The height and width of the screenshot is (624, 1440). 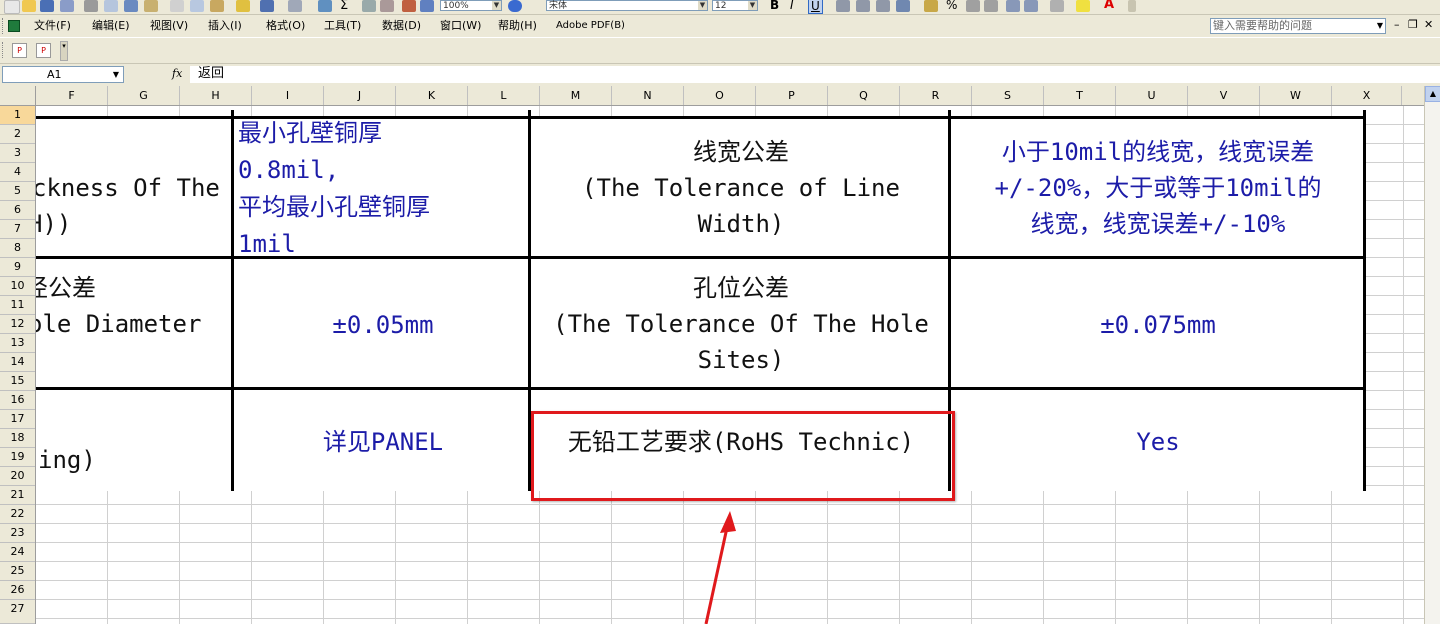 What do you see at coordinates (17, 381) in the screenshot?
I see `row-header: 15` at bounding box center [17, 381].